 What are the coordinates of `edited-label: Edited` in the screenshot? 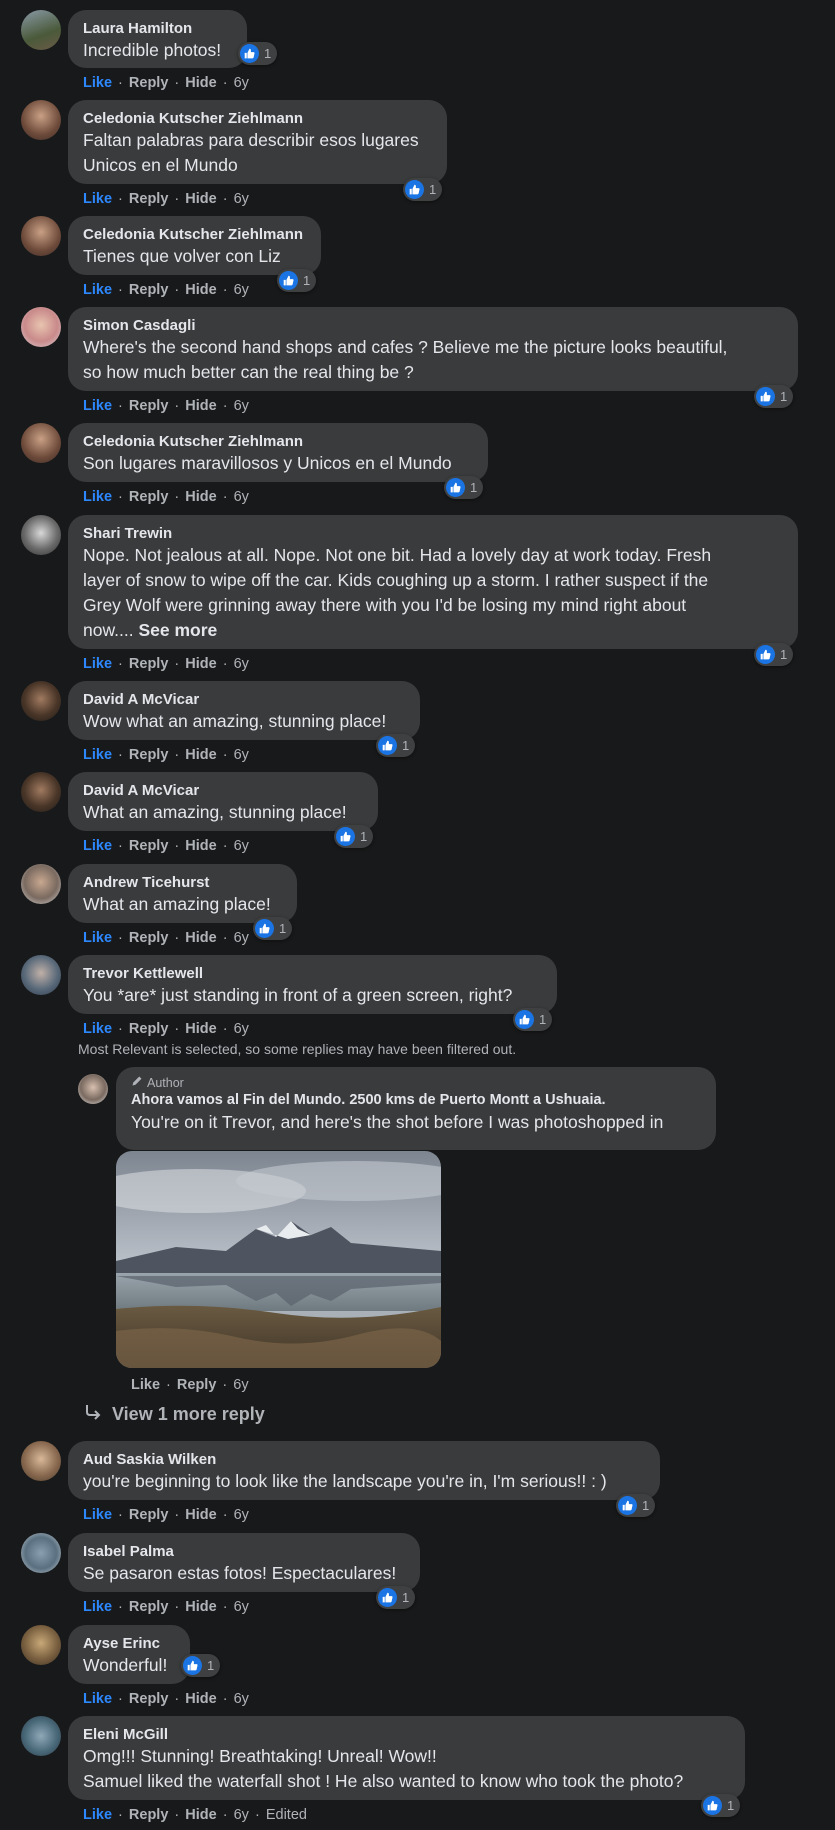 It's located at (286, 1815).